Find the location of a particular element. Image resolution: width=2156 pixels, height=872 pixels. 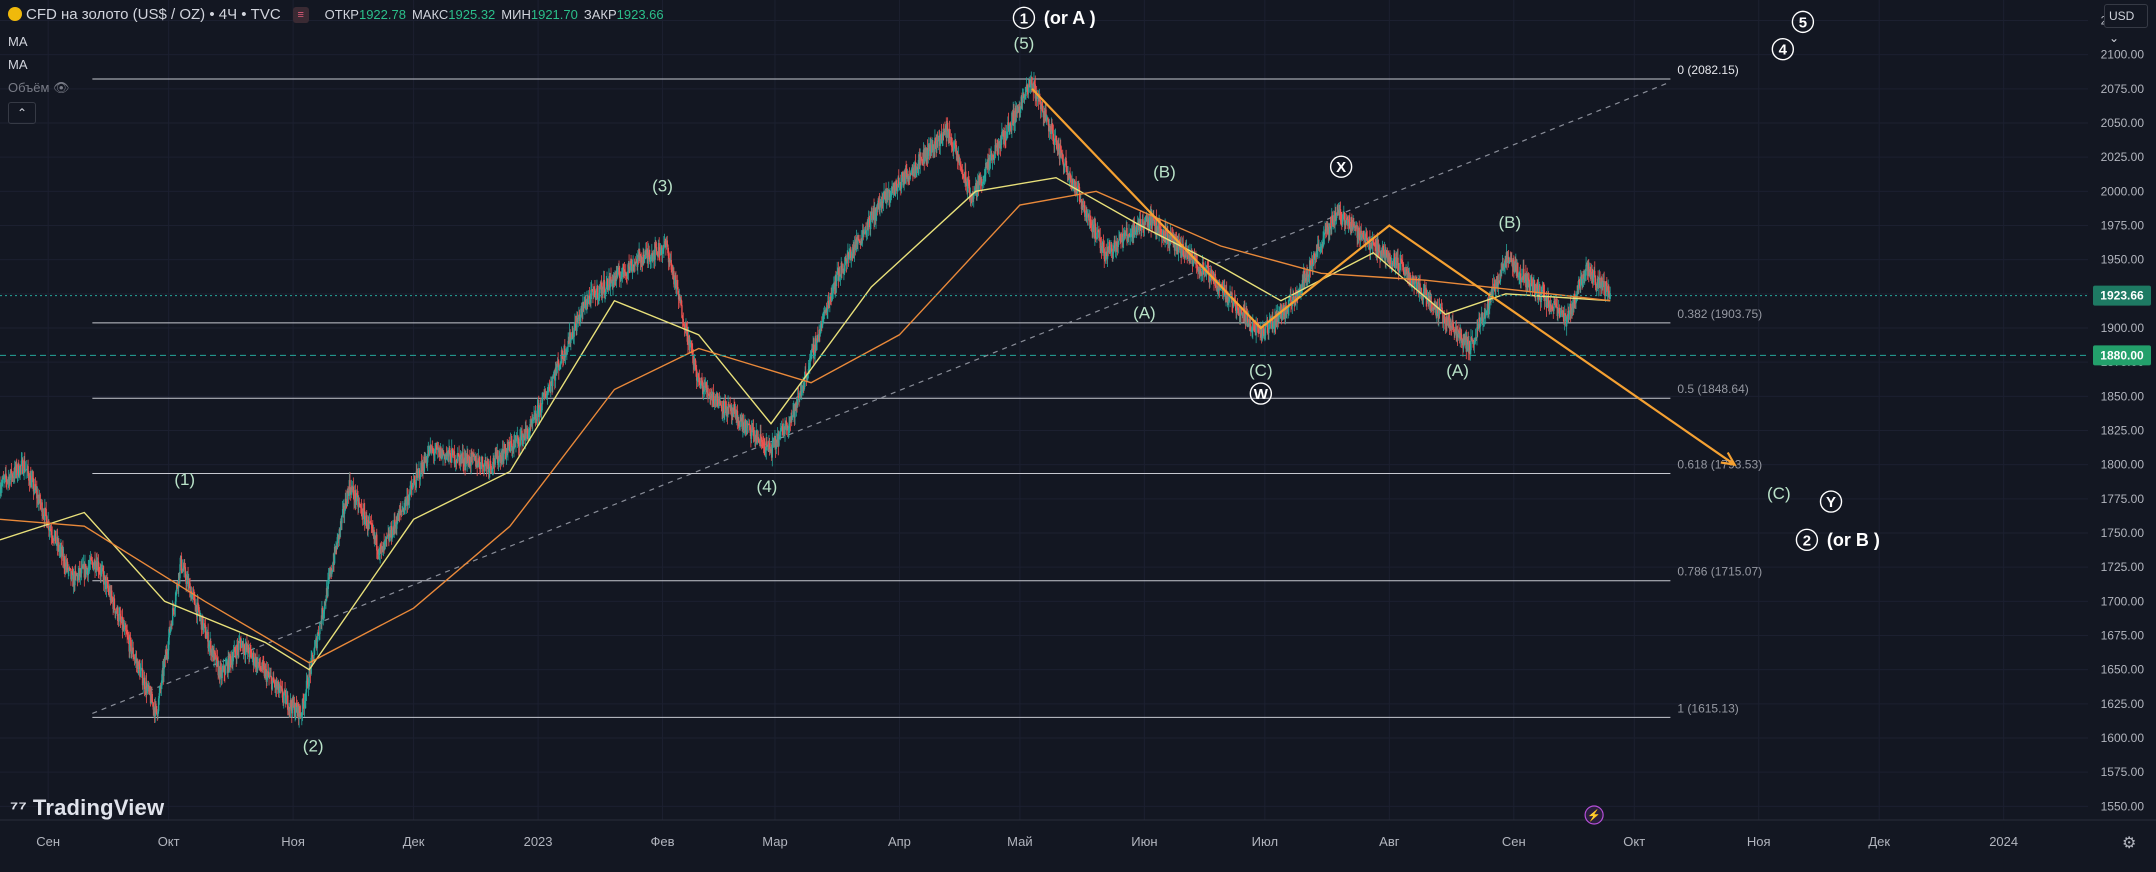

price-tick: 1550.00 is located at coordinates (2123, 806).